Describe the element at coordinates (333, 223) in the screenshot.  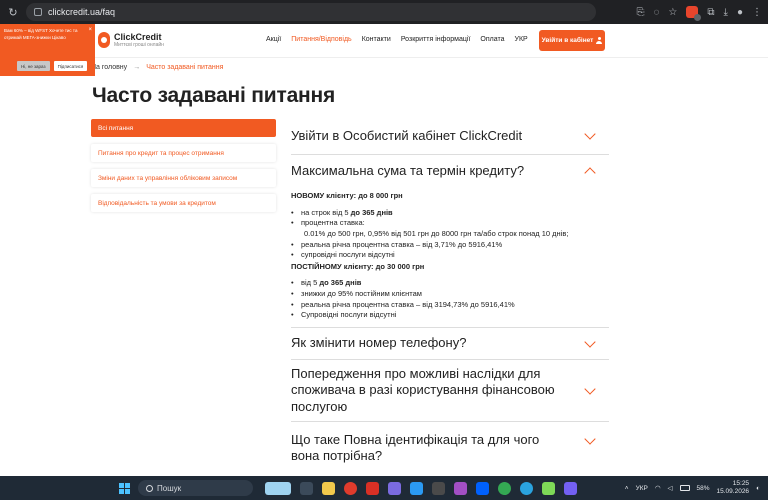
I see `rate-label: процентна ставка:` at that location.